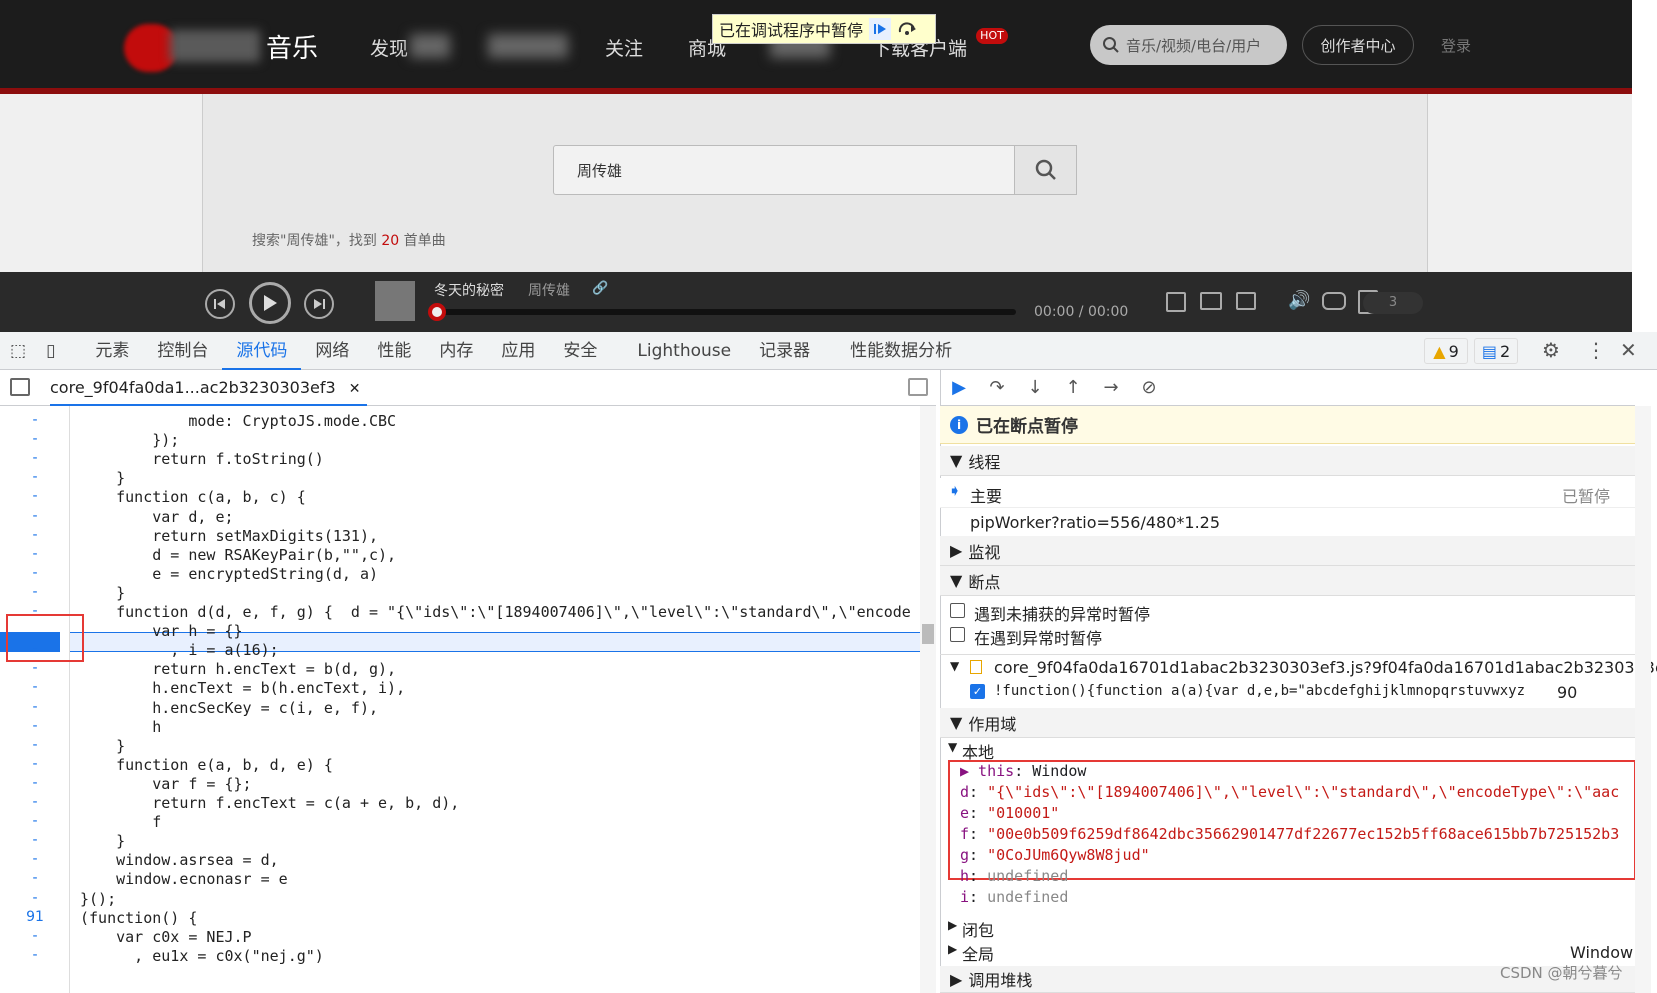 This screenshot has height=993, width=1657. I want to click on resume-icon, so click(880, 29).